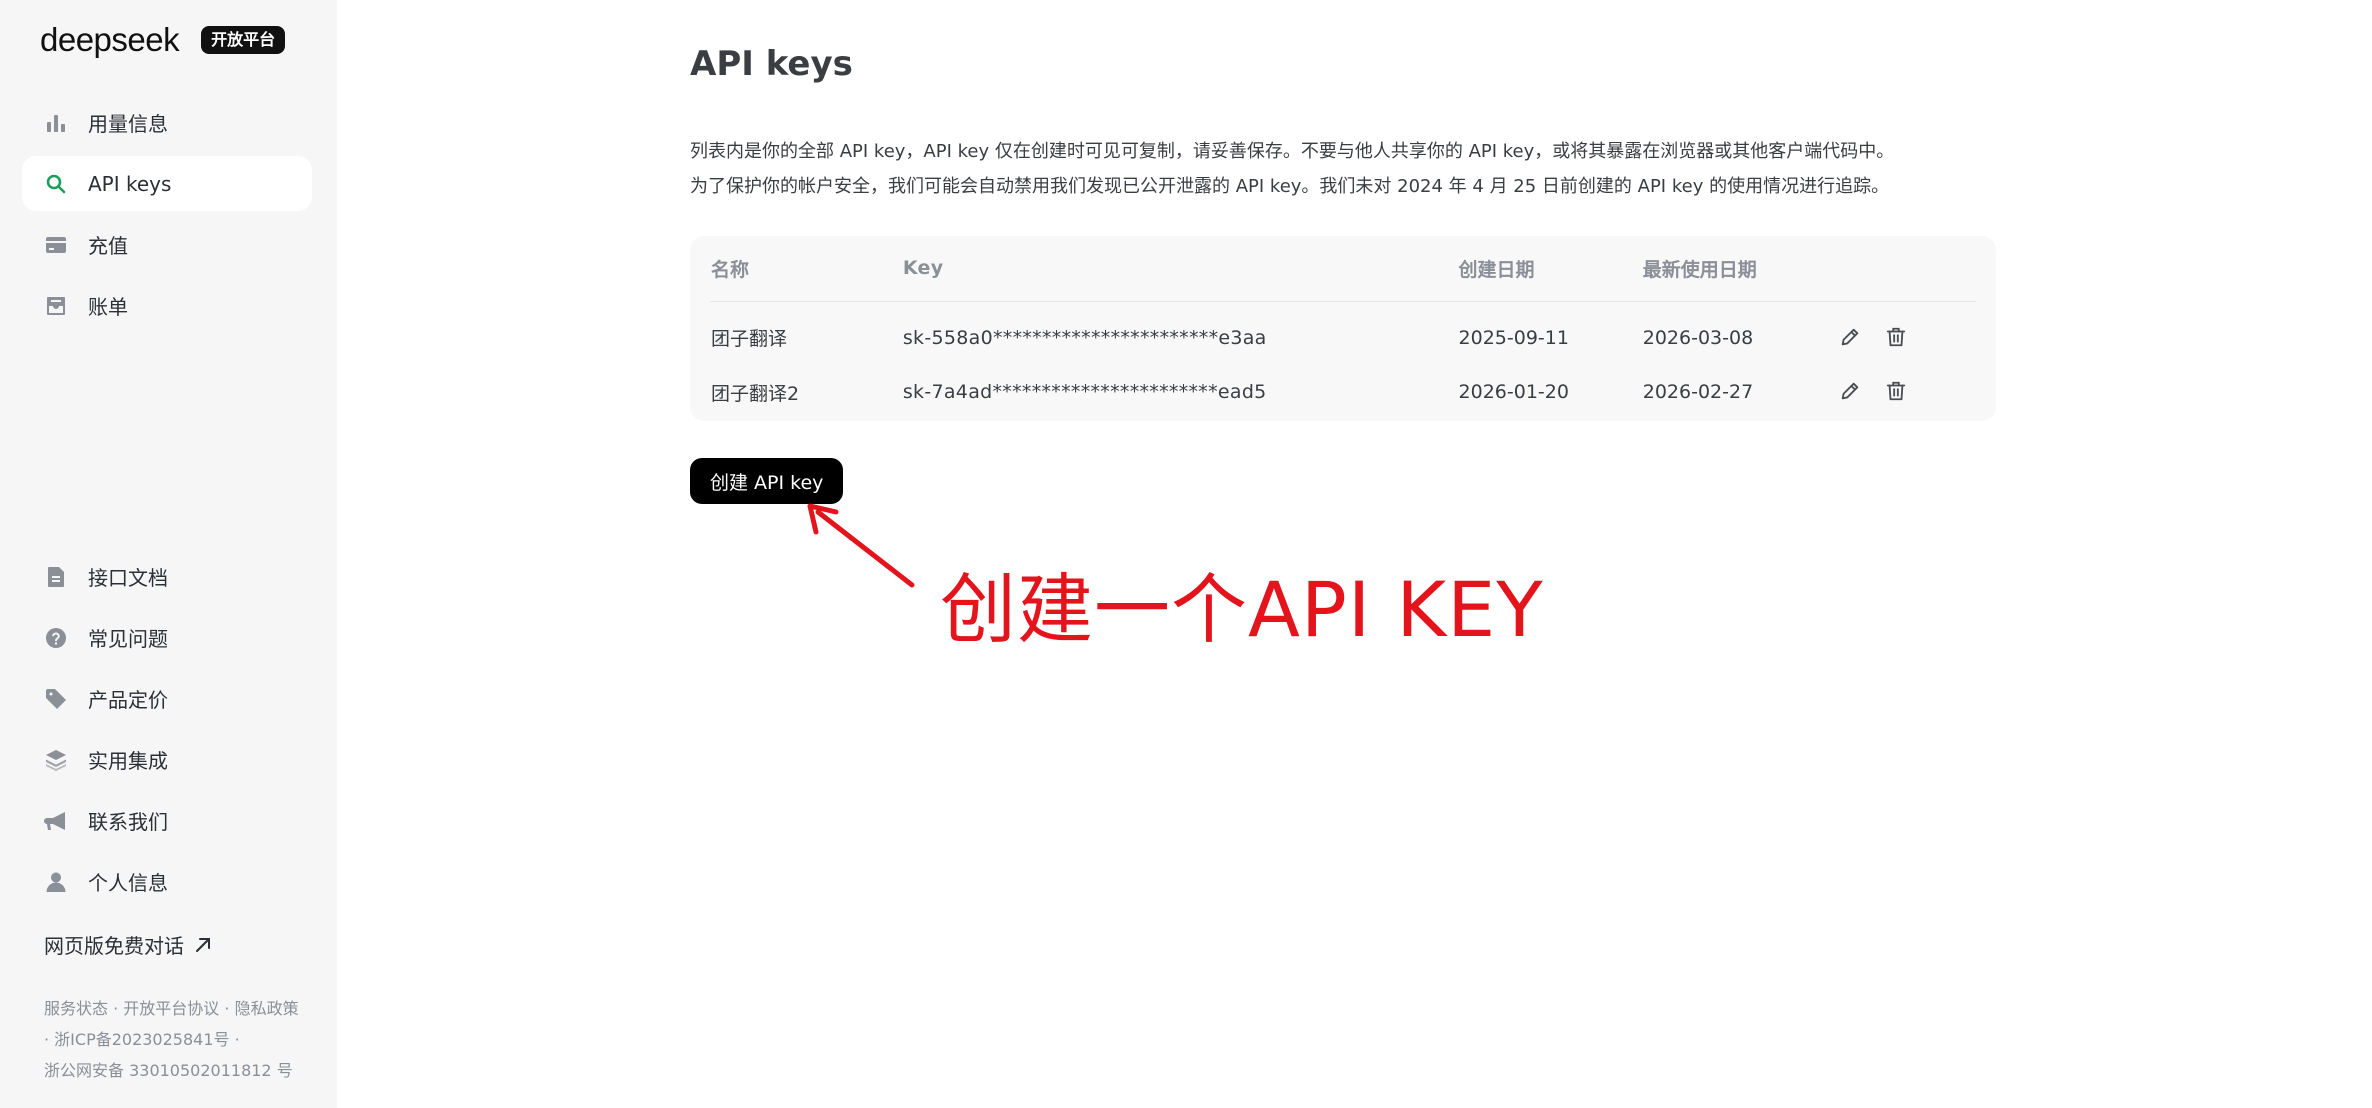  I want to click on police-record-link: 浙公网安备 33010502011812 号, so click(168, 1070).